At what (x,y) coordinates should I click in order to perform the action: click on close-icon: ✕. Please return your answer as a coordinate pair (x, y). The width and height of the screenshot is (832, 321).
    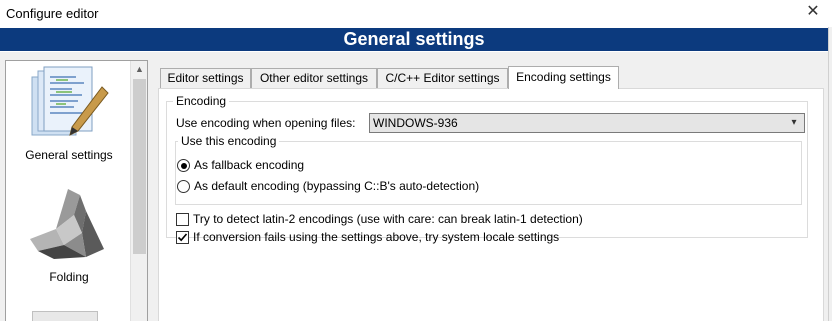
    Looking at the image, I should click on (813, 12).